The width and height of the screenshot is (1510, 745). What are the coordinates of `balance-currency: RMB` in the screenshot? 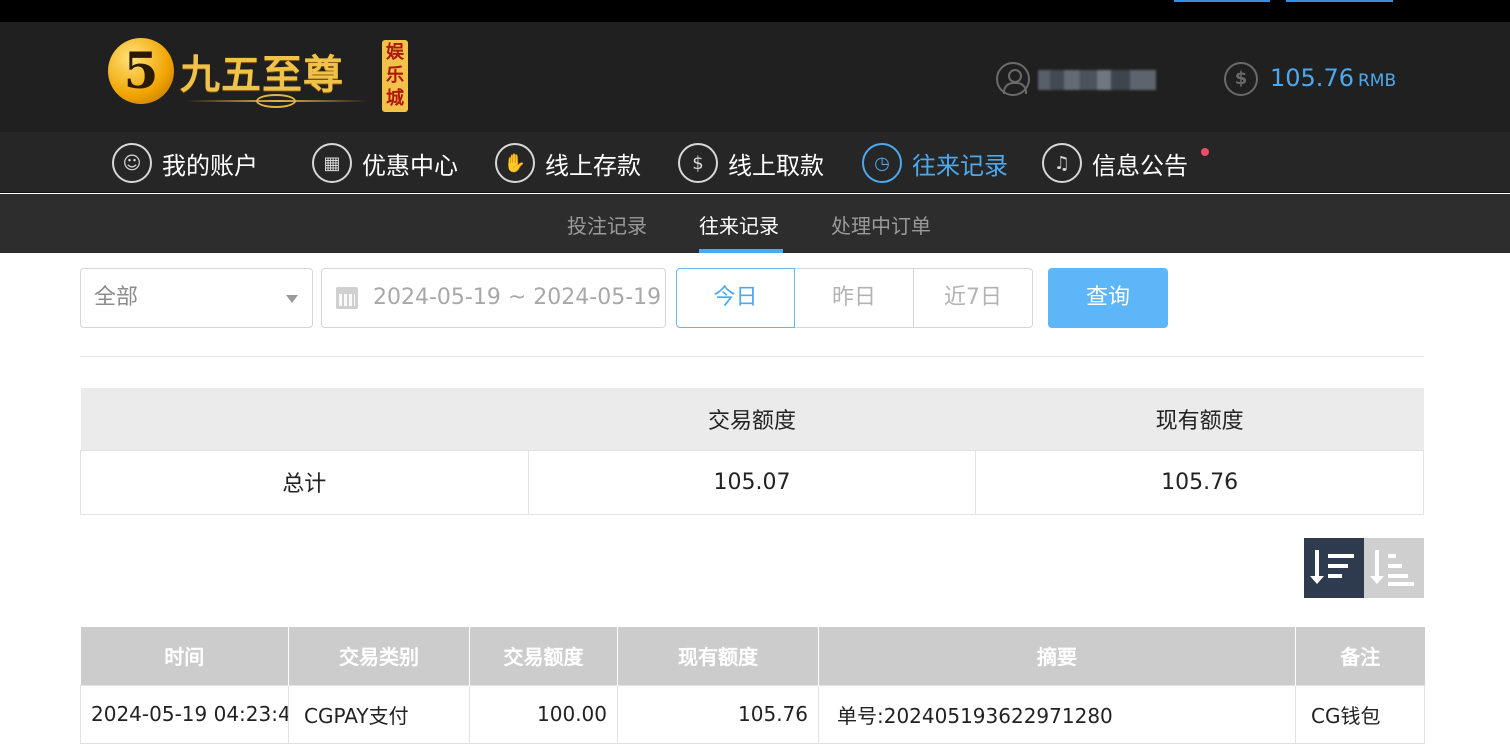 It's located at (1377, 81).